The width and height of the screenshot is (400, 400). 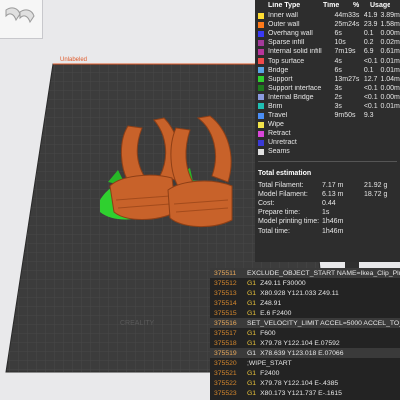 I want to click on estimation-value: 6.13 m, so click(x=333, y=194).